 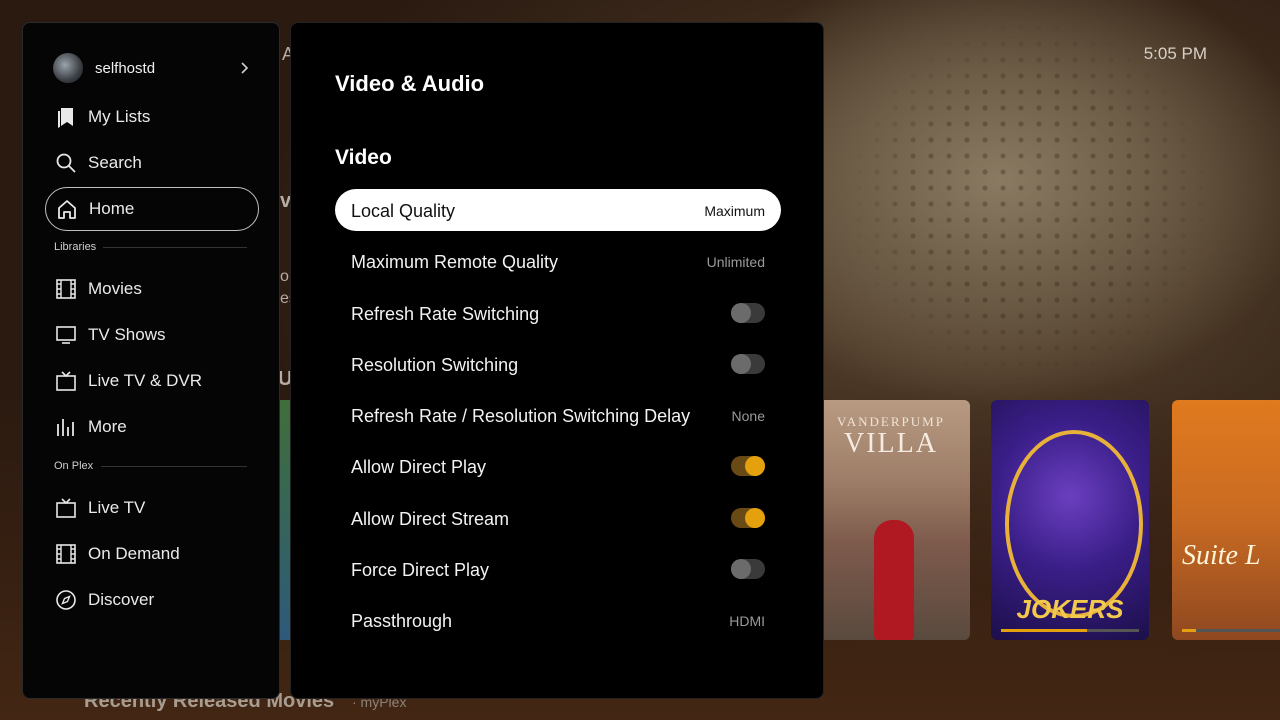 I want to click on setting-label: Allow Direct Stream, so click(x=430, y=519).